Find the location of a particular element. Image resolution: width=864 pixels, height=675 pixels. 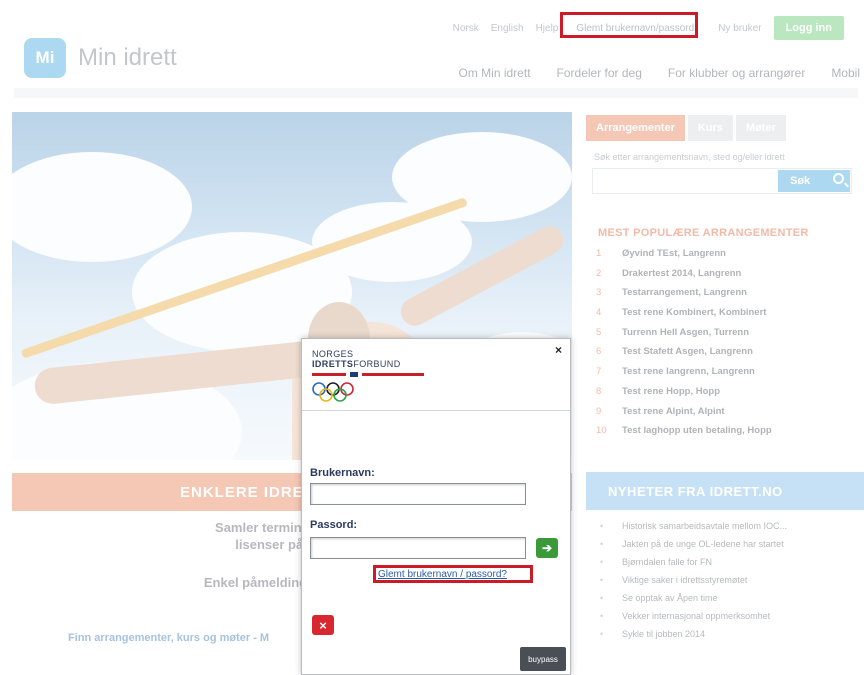

olympic-rings-icon is located at coordinates (333, 392).